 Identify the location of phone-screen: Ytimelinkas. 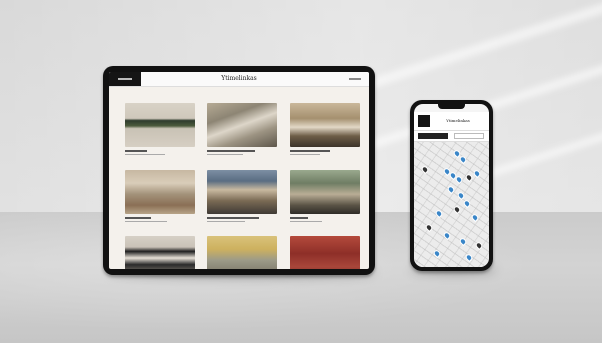
(451, 185).